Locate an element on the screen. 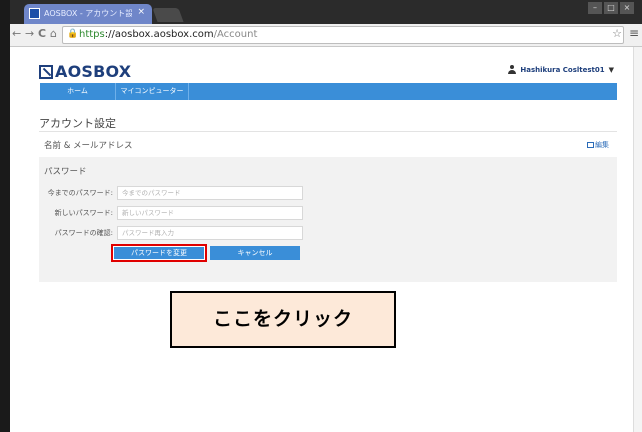  browser-tab: AOSBOX - アカウント設定 × is located at coordinates (88, 14).